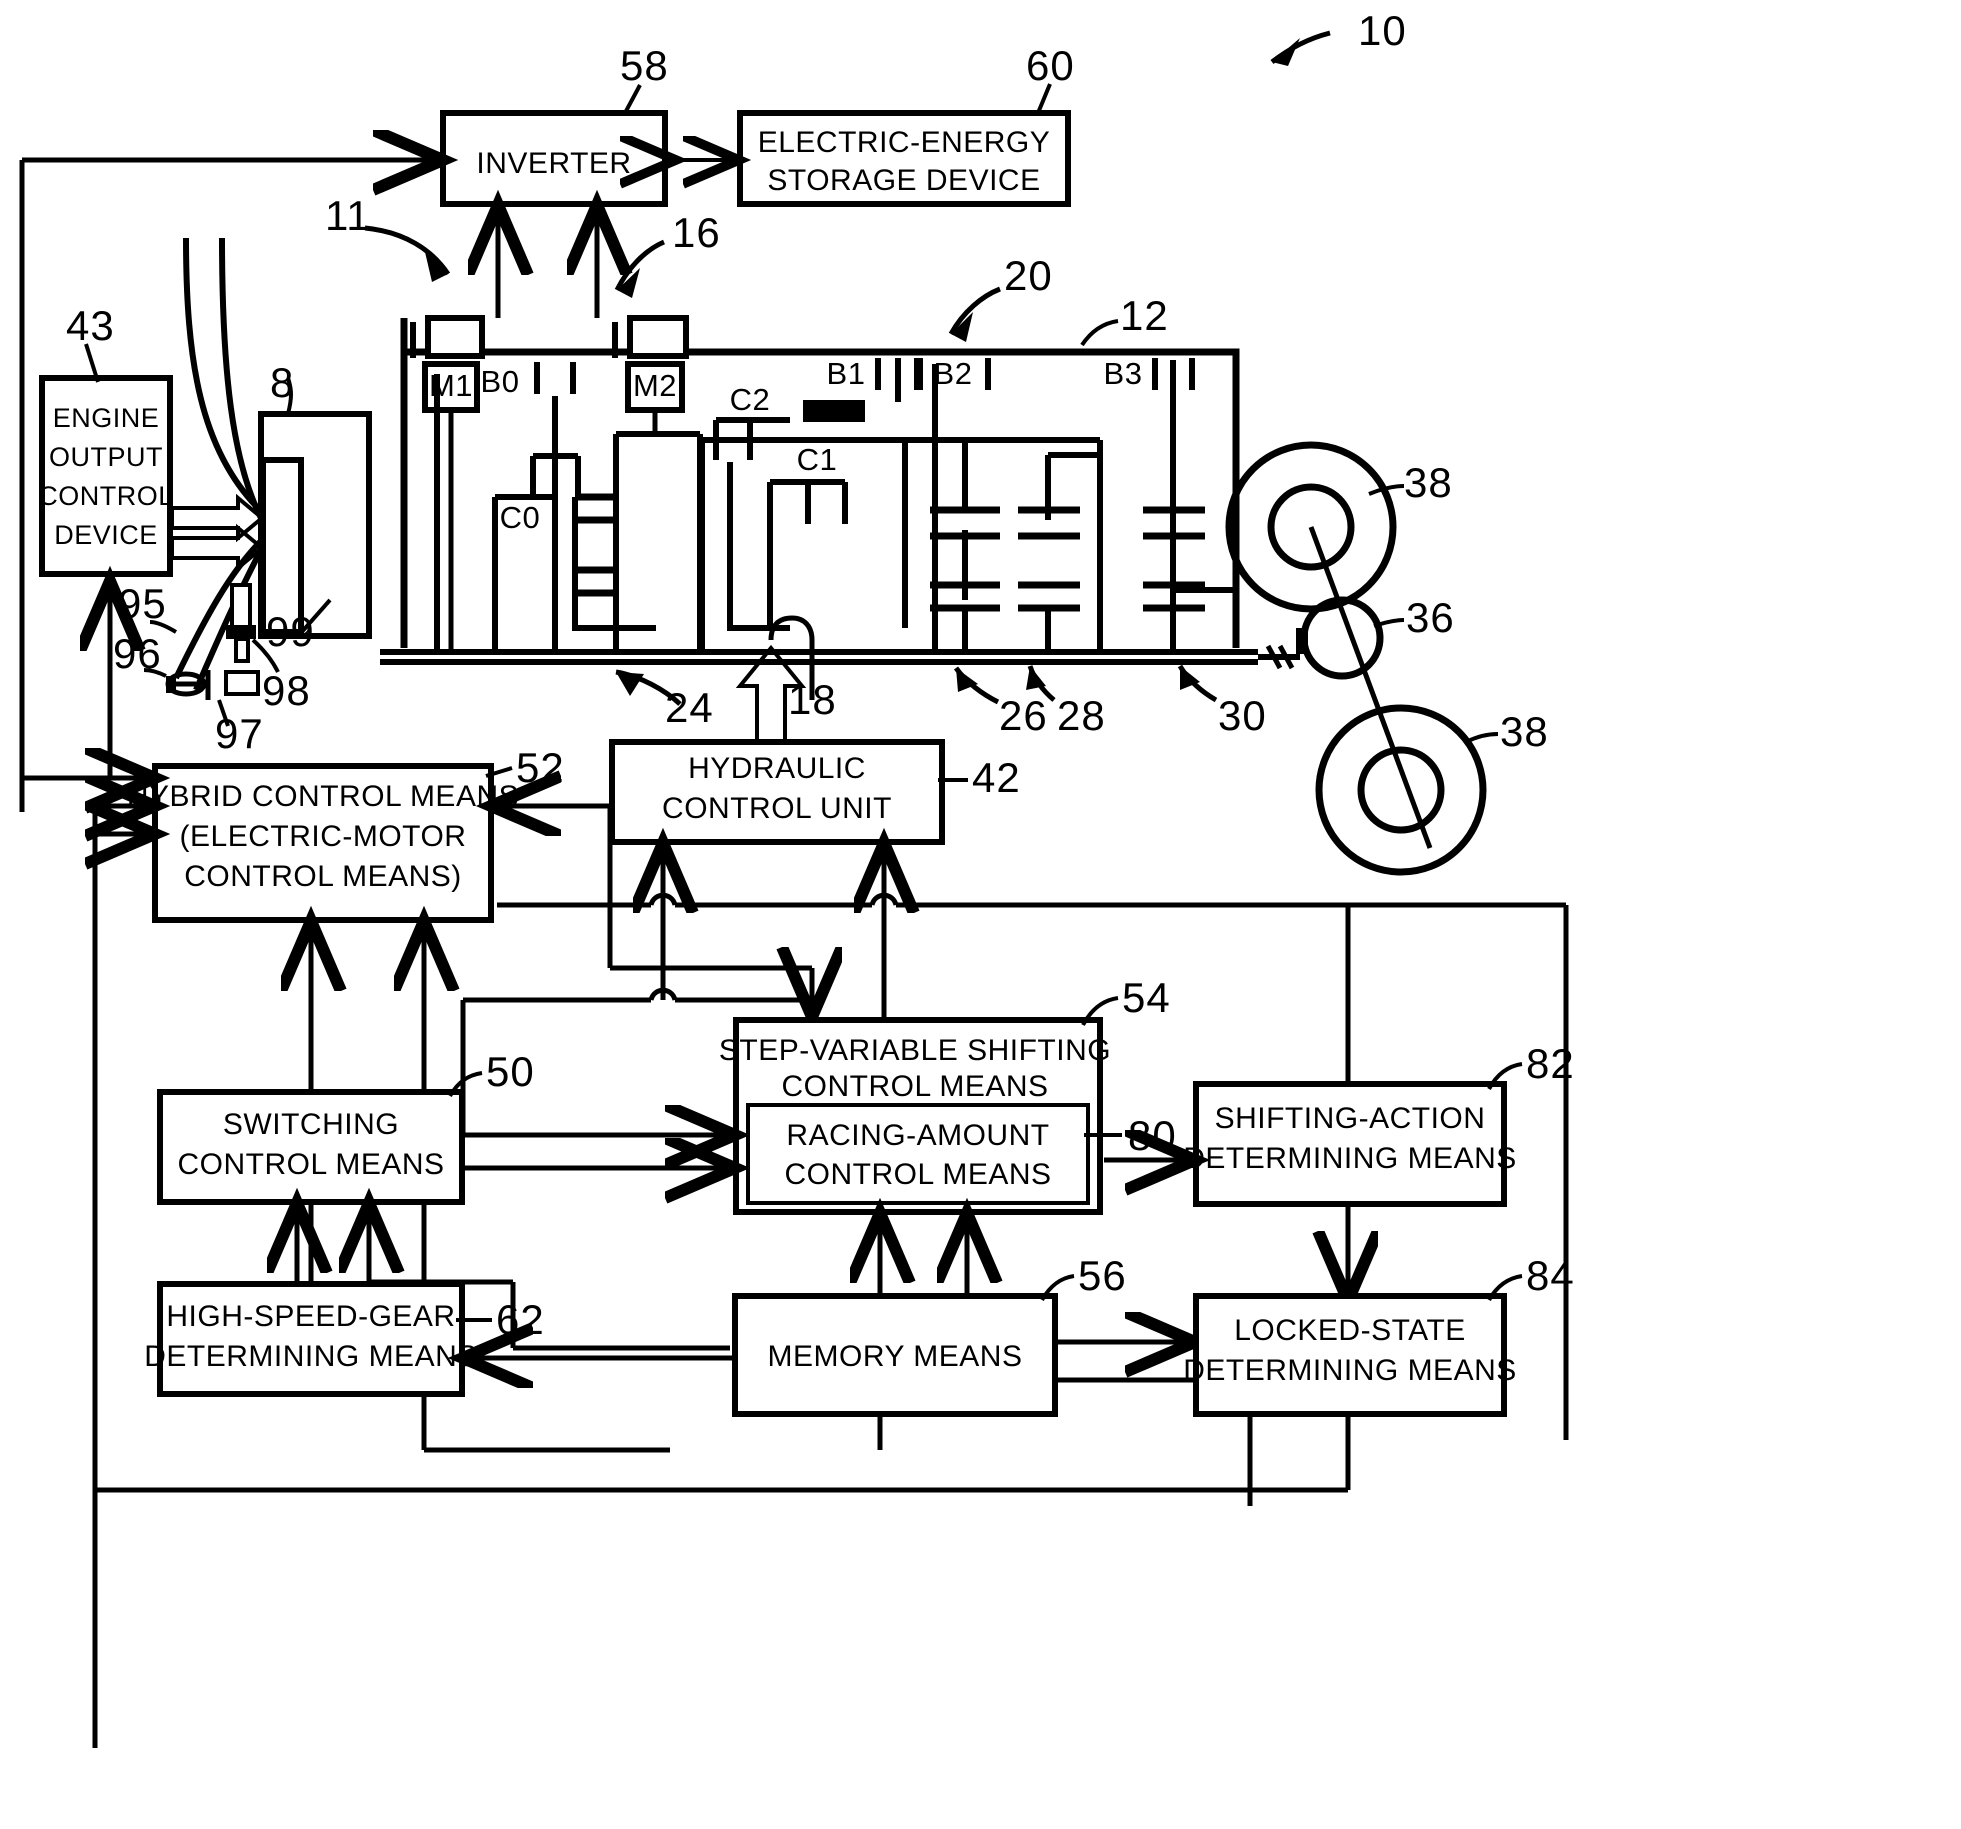 The height and width of the screenshot is (1829, 1961). I want to click on ref-26: 26, so click(1023, 715).